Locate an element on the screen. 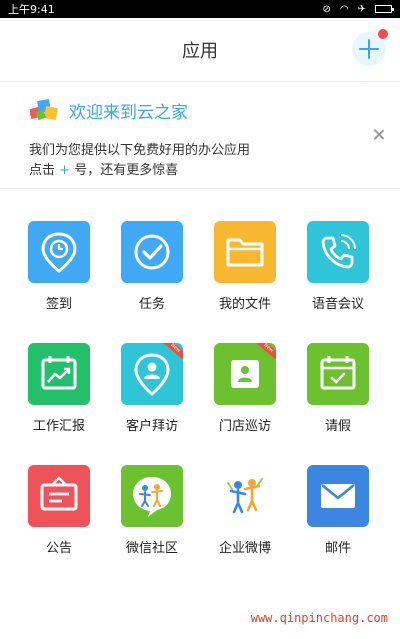 The width and height of the screenshot is (400, 639). app-leave-request: 请假 is located at coordinates (338, 388).